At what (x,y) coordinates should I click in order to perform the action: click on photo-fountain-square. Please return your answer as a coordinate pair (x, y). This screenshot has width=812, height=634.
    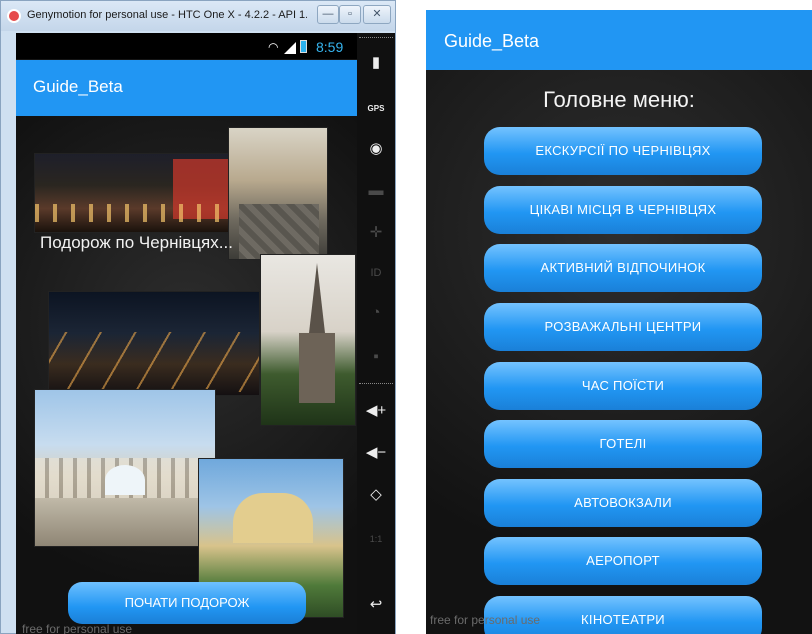
    Looking at the image, I should click on (125, 468).